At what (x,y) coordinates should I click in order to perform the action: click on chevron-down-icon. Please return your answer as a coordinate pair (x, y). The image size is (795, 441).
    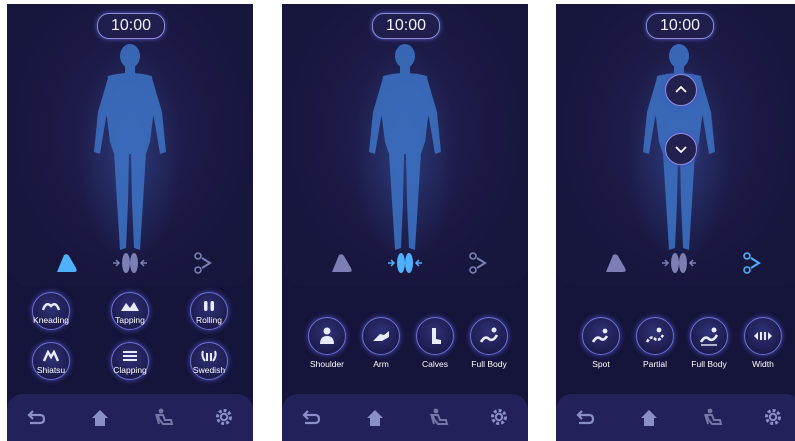
    Looking at the image, I should click on (681, 150).